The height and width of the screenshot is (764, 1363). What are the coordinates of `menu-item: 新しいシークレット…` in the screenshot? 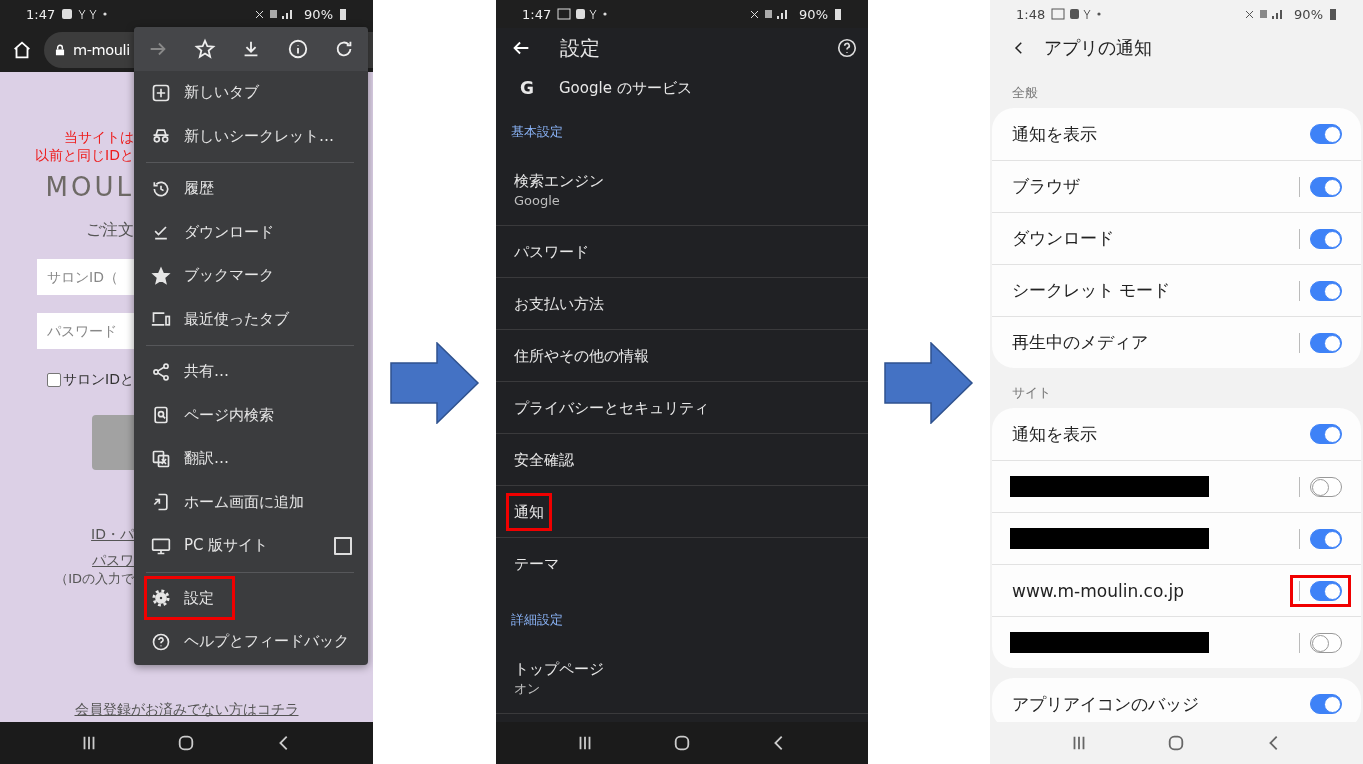 It's located at (251, 136).